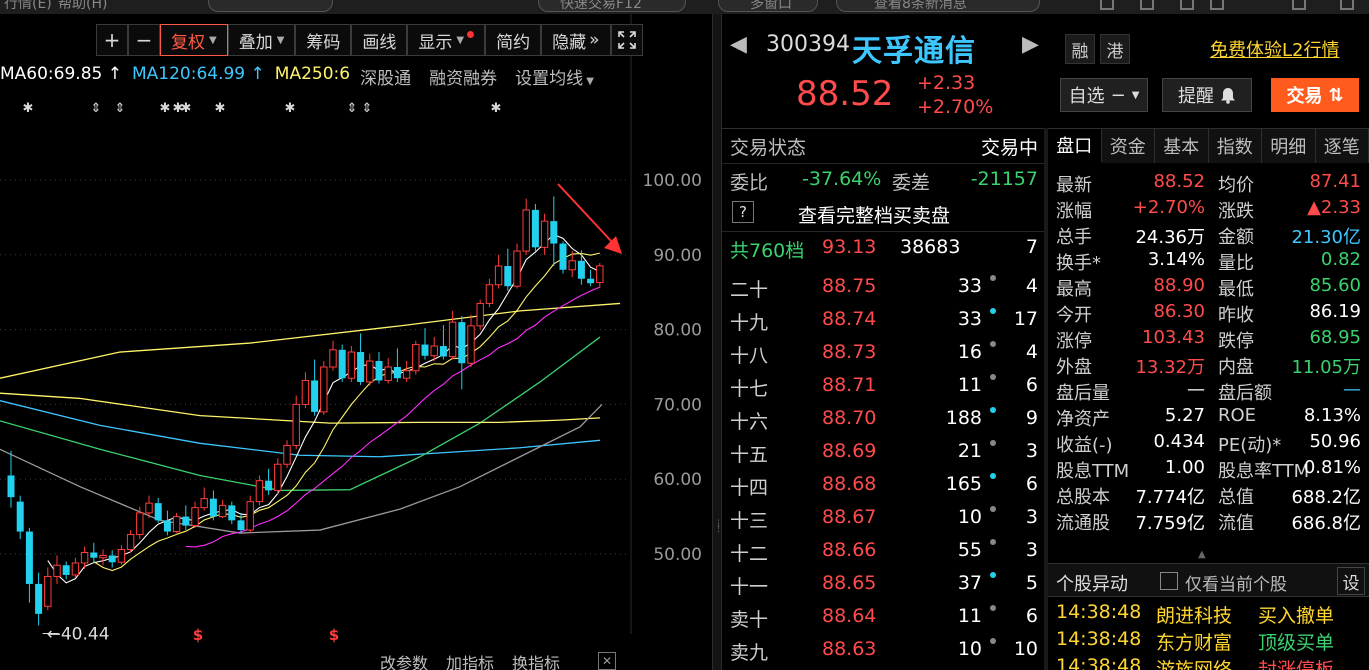 The height and width of the screenshot is (670, 1369). I want to click on orderbook-row: 二十 88.75 33 4, so click(883, 287).